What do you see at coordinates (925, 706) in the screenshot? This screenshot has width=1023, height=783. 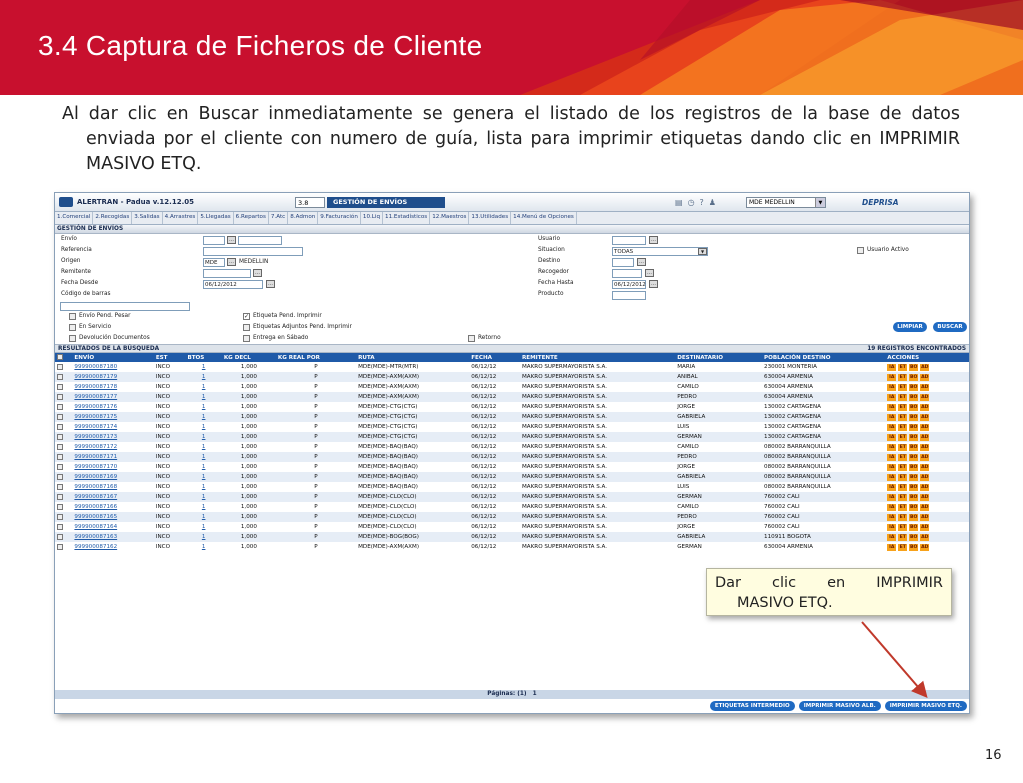 I see `imprimir-masivo-etq-button: IMPRIMIR MASIVO ETQ.` at bounding box center [925, 706].